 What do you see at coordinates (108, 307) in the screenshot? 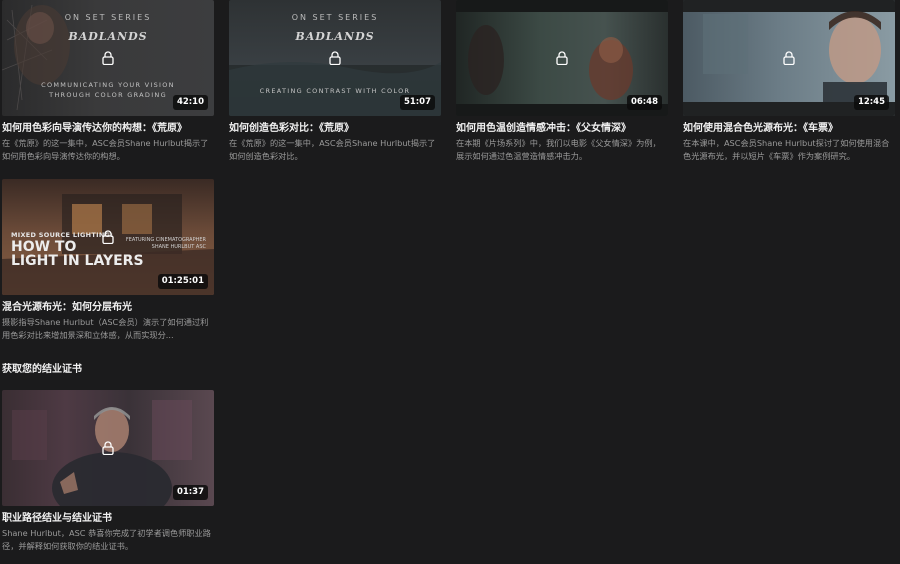
I see `video-title: 混合光源布光：如何分层布光` at bounding box center [108, 307].